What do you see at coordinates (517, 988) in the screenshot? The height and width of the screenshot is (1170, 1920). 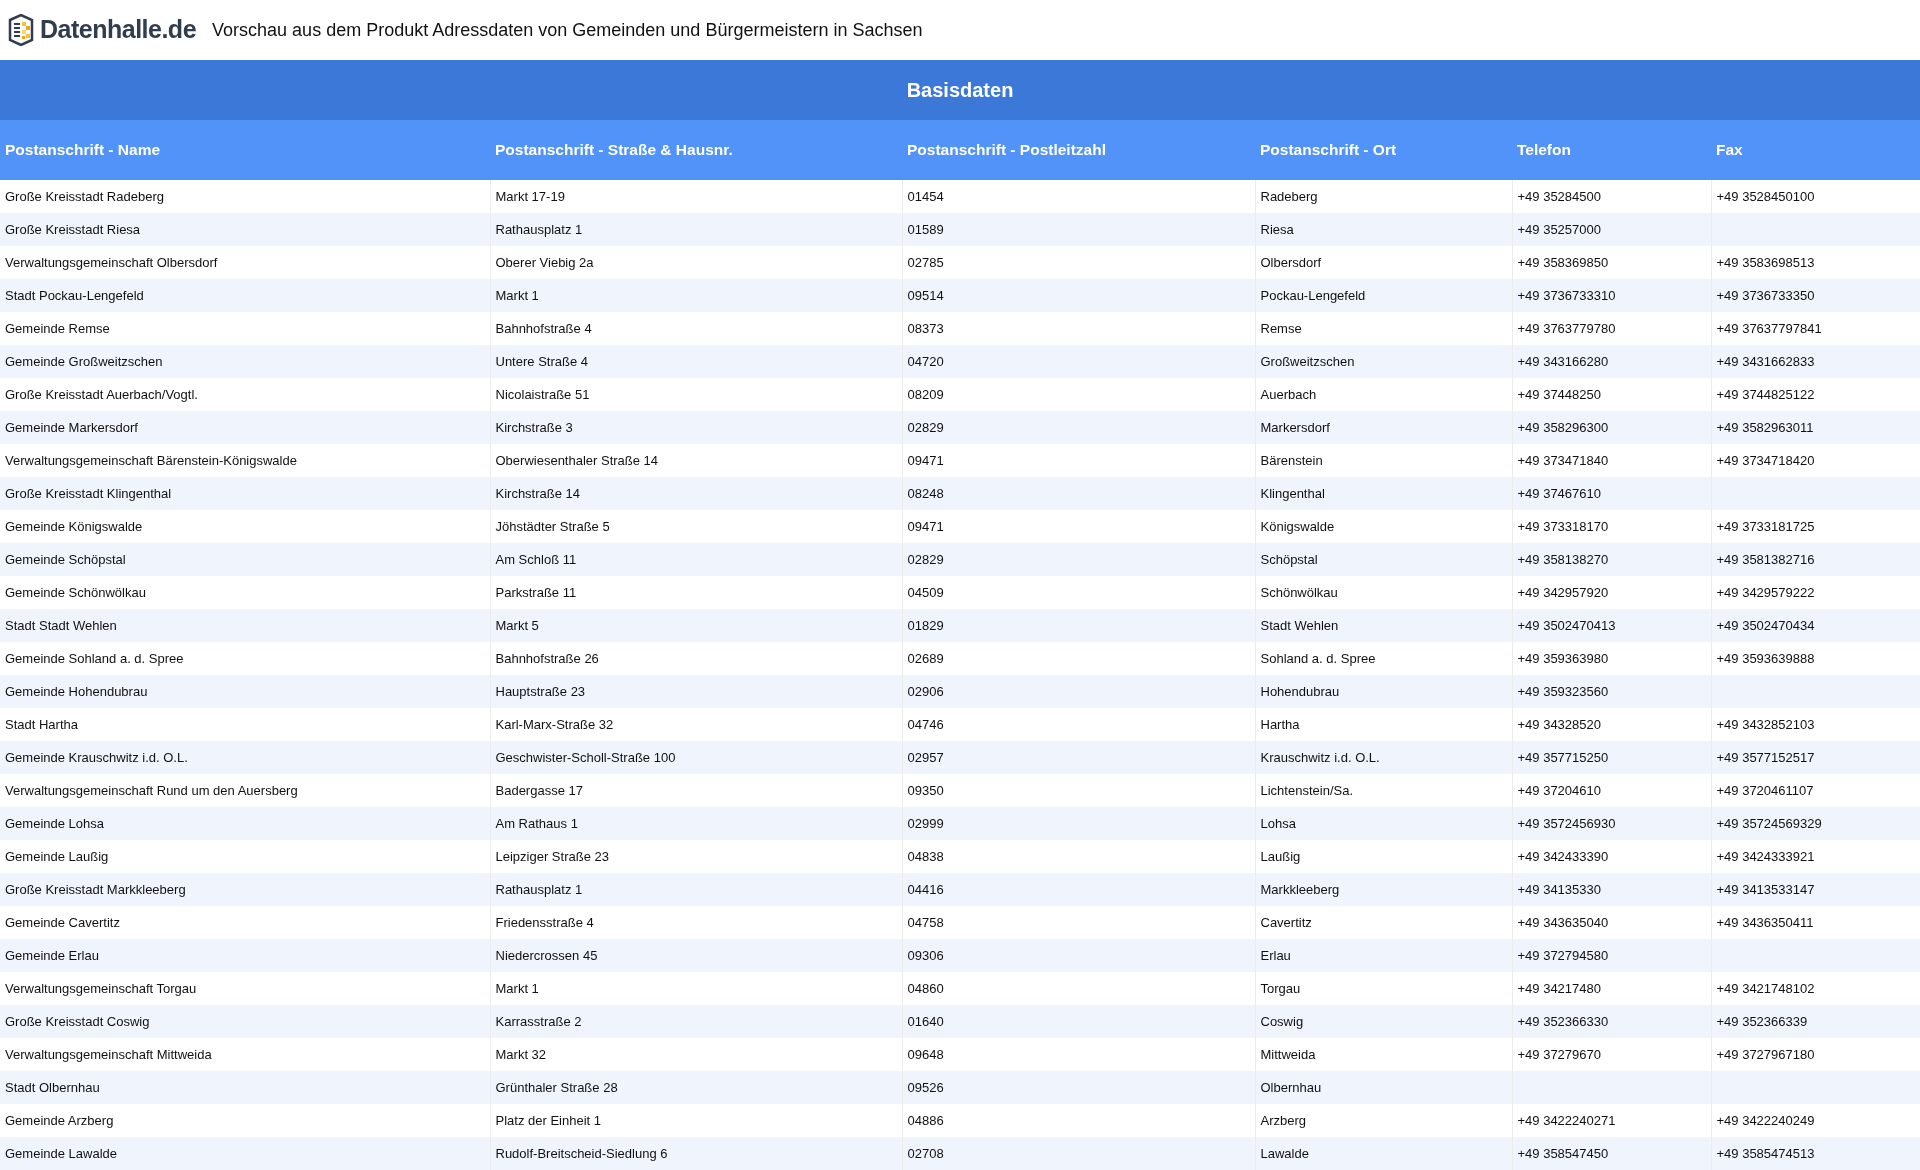 I see `table-cell: Markt 1` at bounding box center [517, 988].